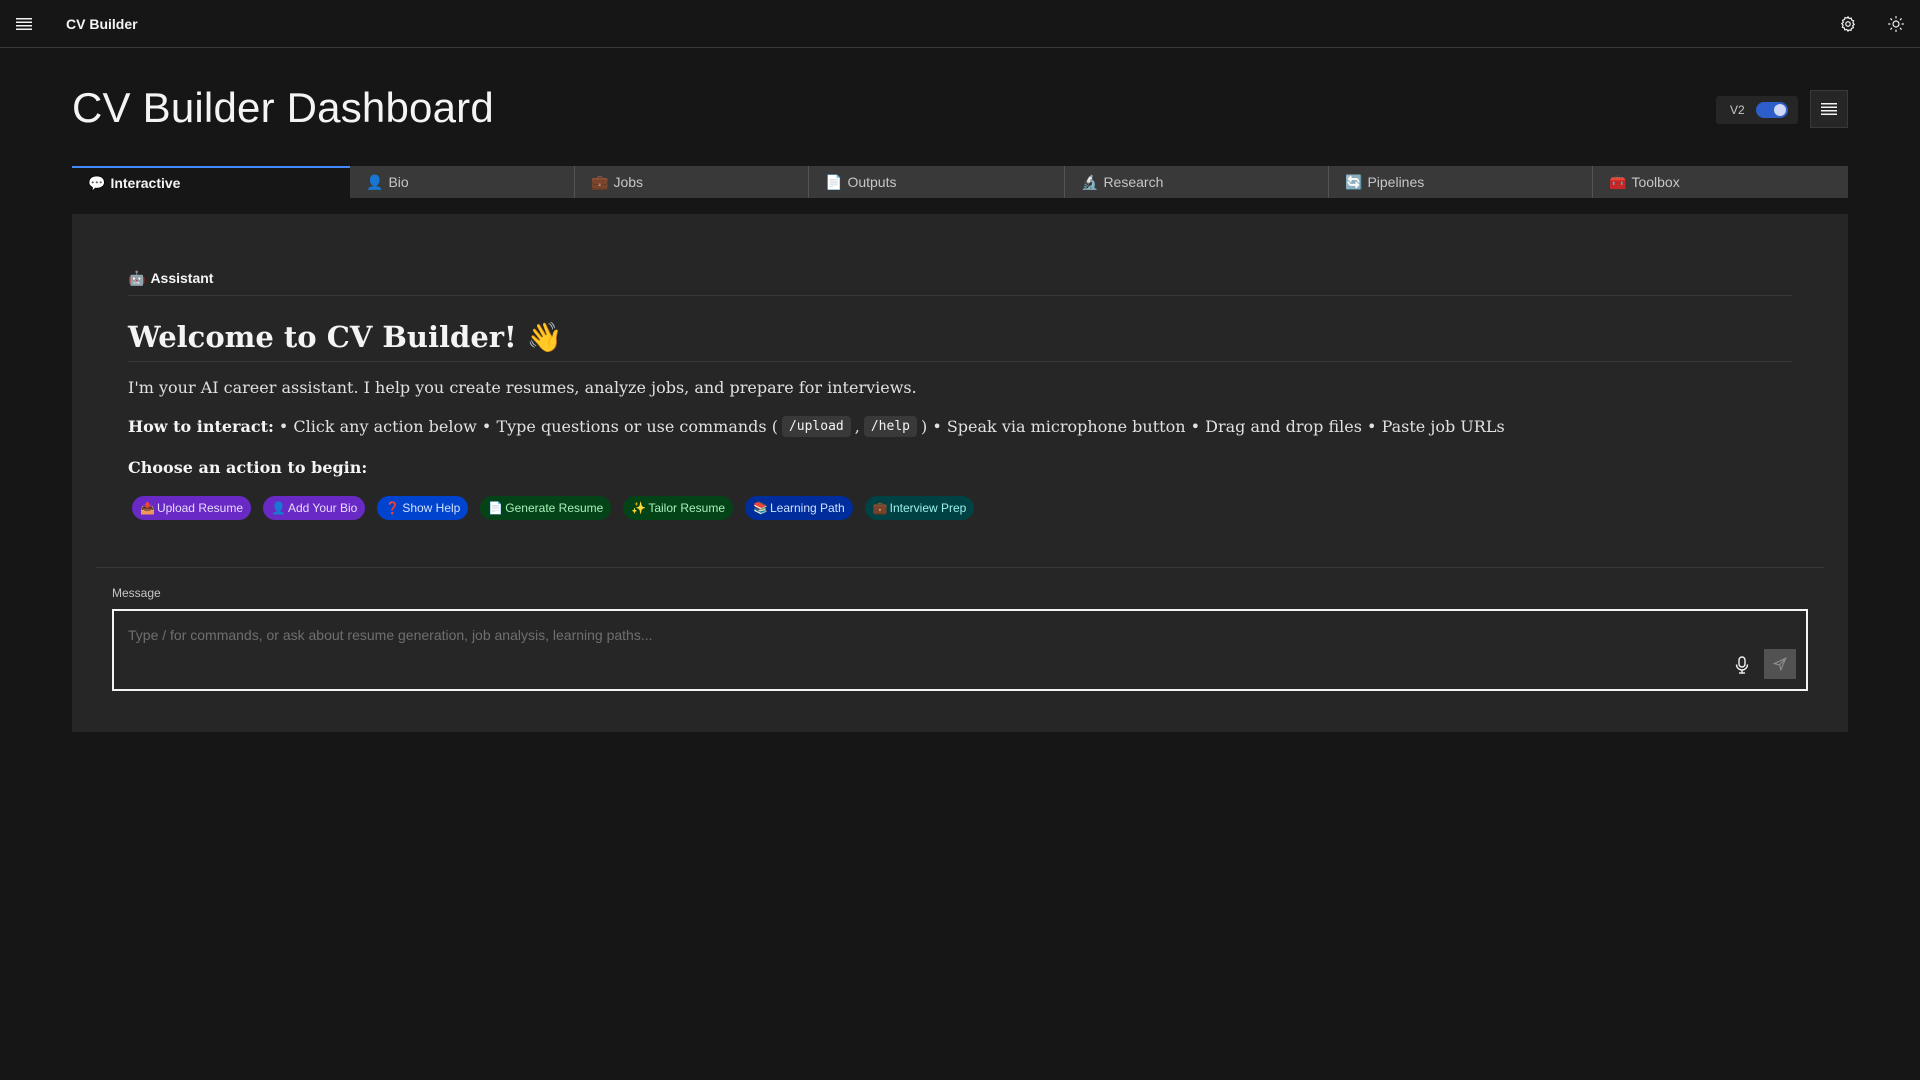 The image size is (1920, 1080). I want to click on tab-toolbox: 🧰 Toolbox, so click(1720, 182).